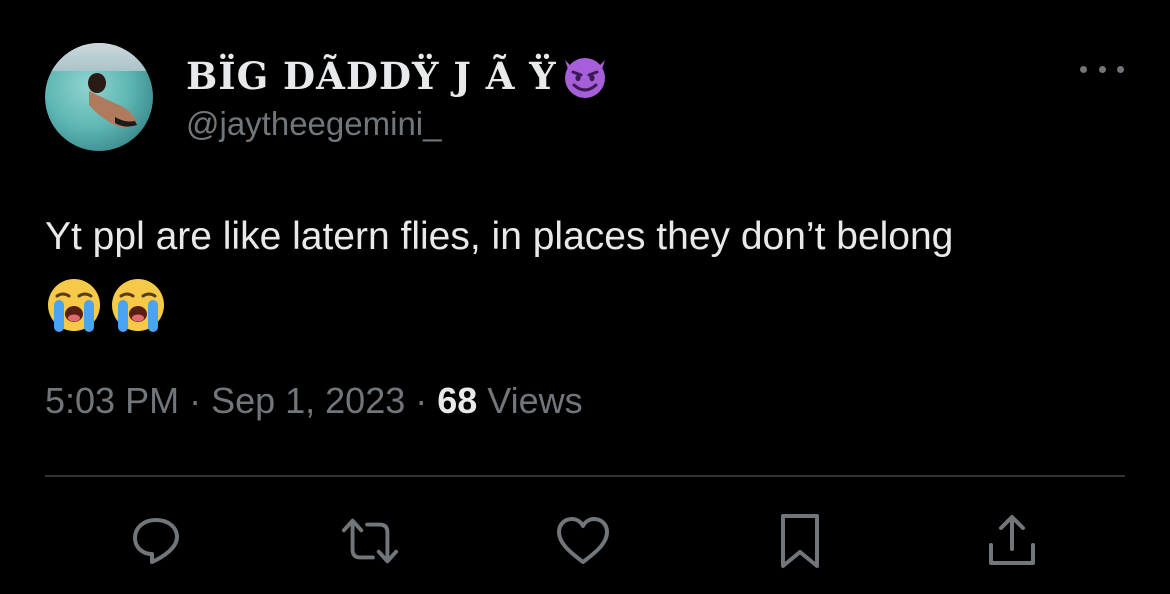 The image size is (1170, 594). What do you see at coordinates (1102, 69) in the screenshot?
I see `more-options-icon` at bounding box center [1102, 69].